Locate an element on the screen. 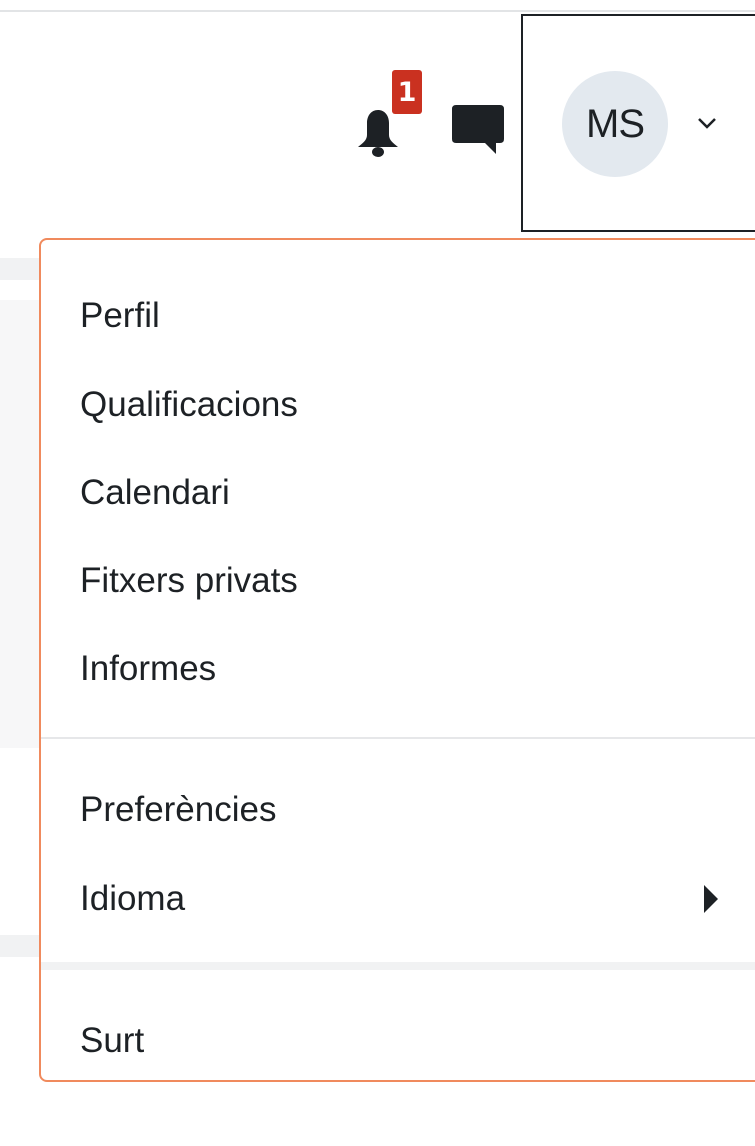  header-bottom-border is located at coordinates (377, 11).